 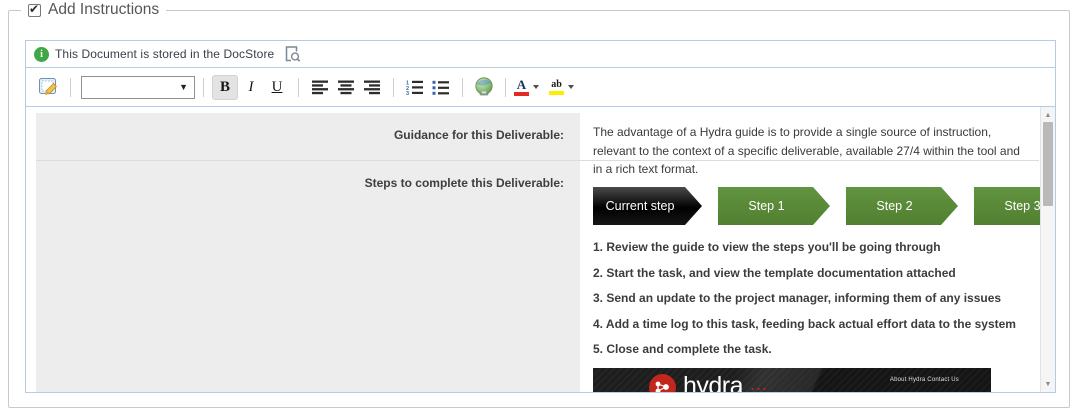 What do you see at coordinates (521, 87) in the screenshot?
I see `font-color-button: A` at bounding box center [521, 87].